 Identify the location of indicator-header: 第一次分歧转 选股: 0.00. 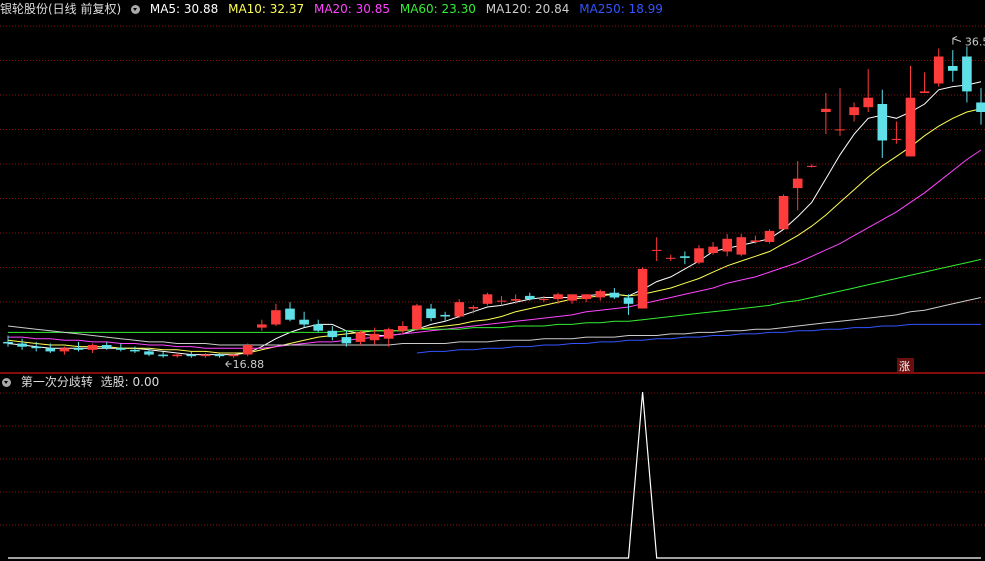
(83, 382).